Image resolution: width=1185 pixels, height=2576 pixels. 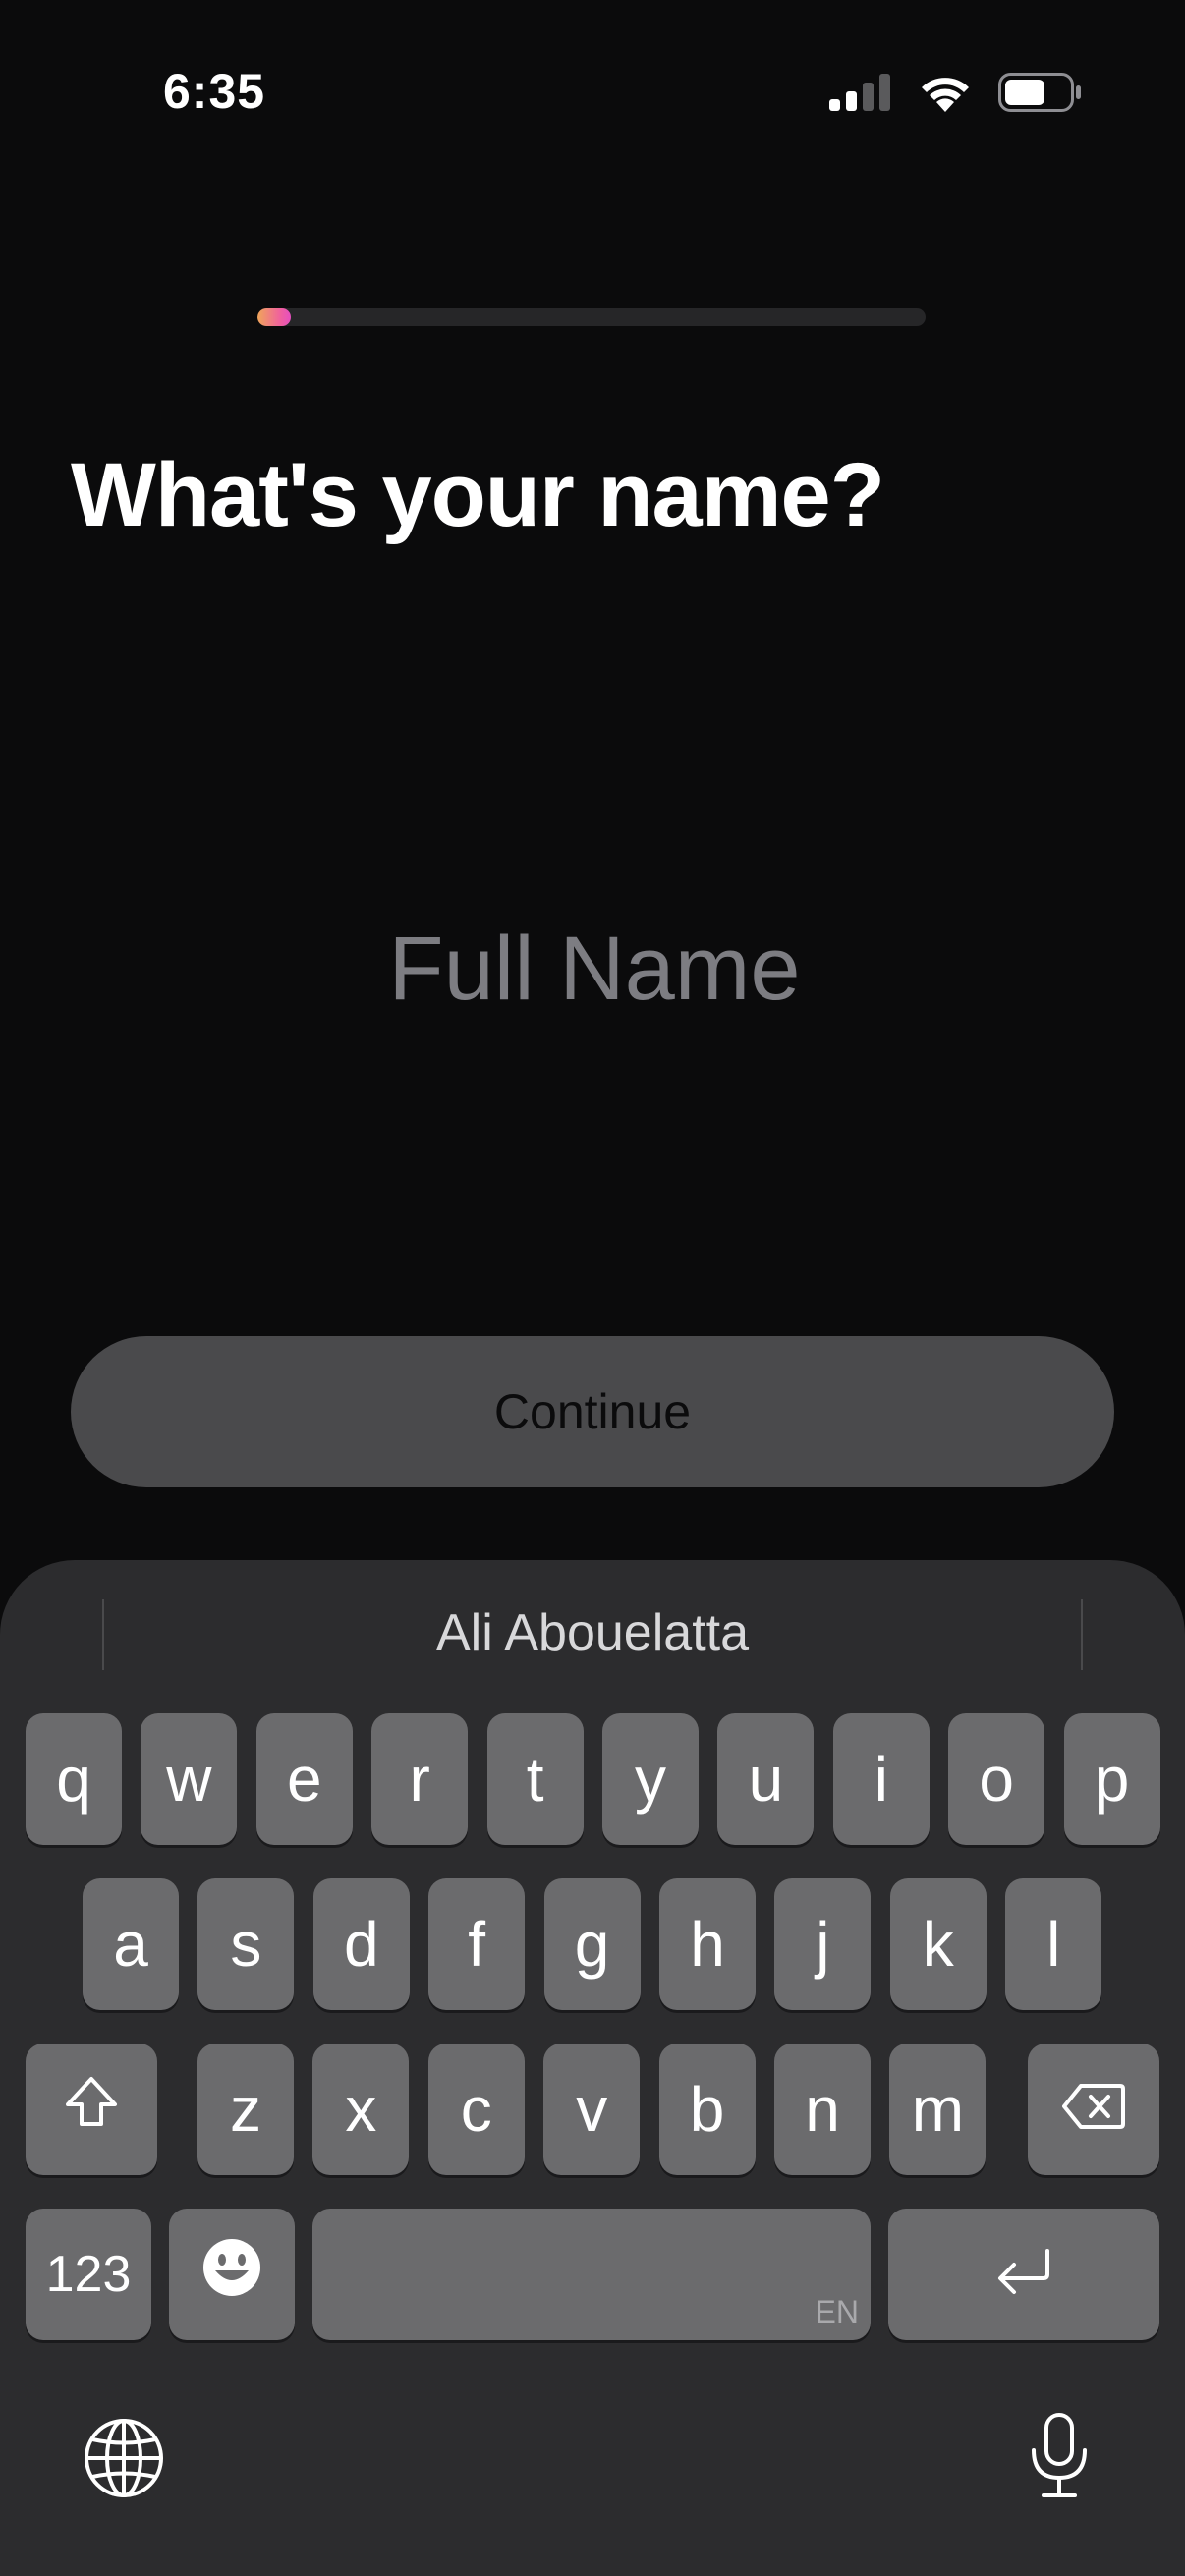 I want to click on key-j: j, so click(x=823, y=1944).